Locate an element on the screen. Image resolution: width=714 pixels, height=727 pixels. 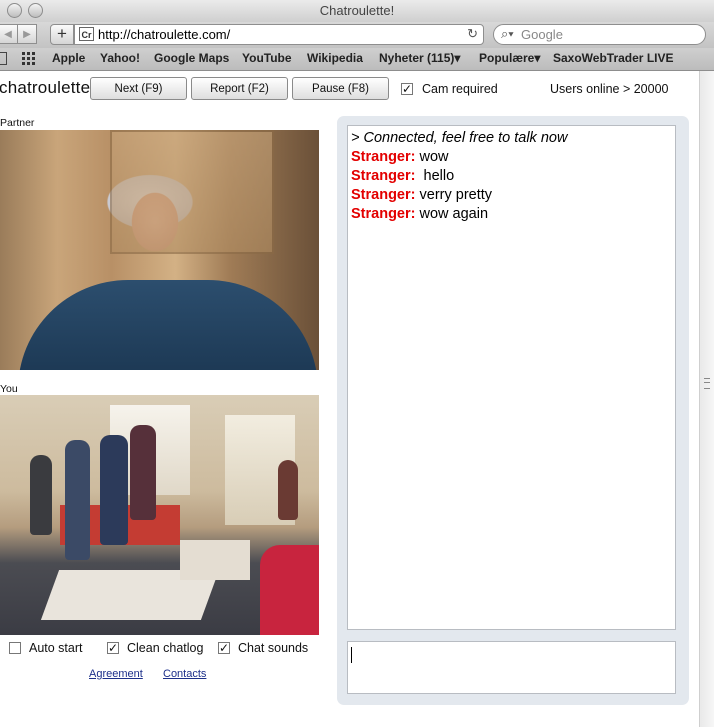
bookmark-apple: Apple is located at coordinates (68, 58).